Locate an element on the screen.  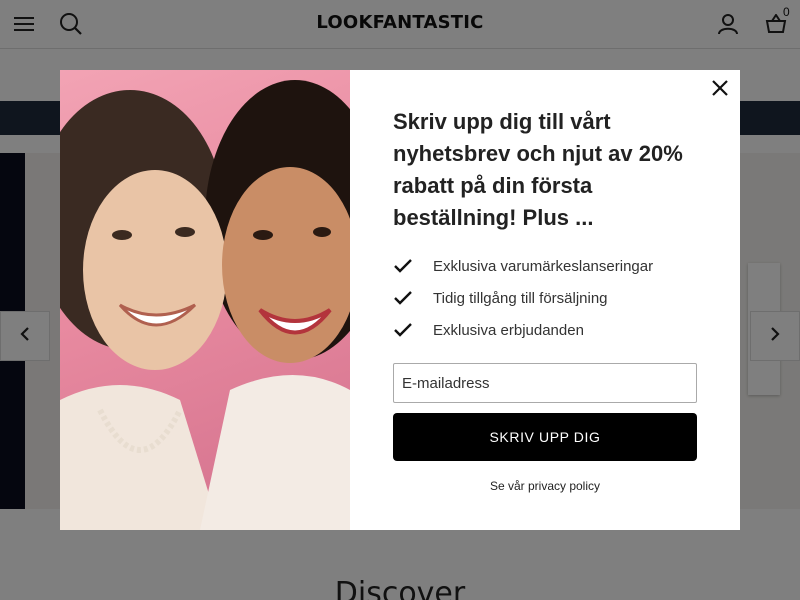
benefit-item: Tidig tillgång till försäljning is located at coordinates (545, 298).